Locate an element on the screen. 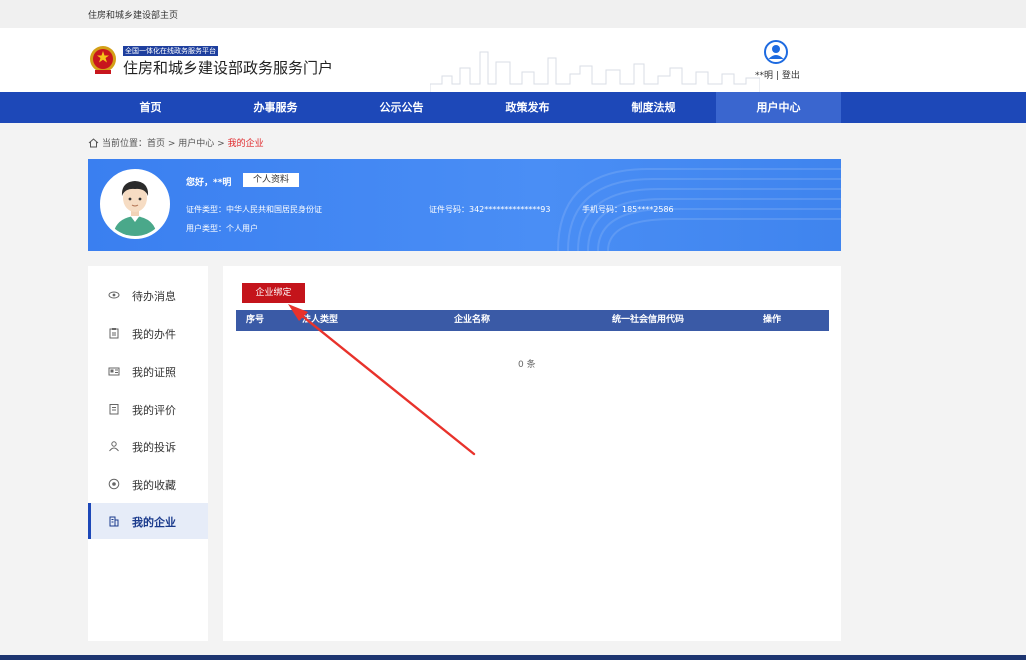 The width and height of the screenshot is (1026, 660). note-icon is located at coordinates (114, 409).